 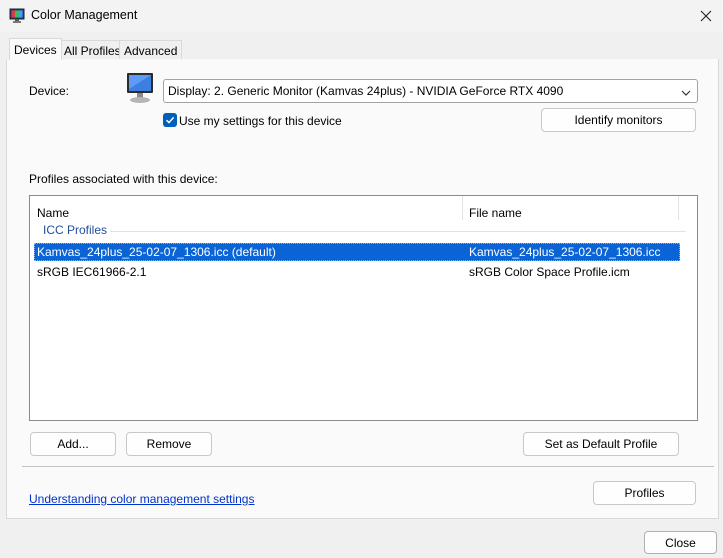 I want to click on window-title: Color Management, so click(x=84, y=15).